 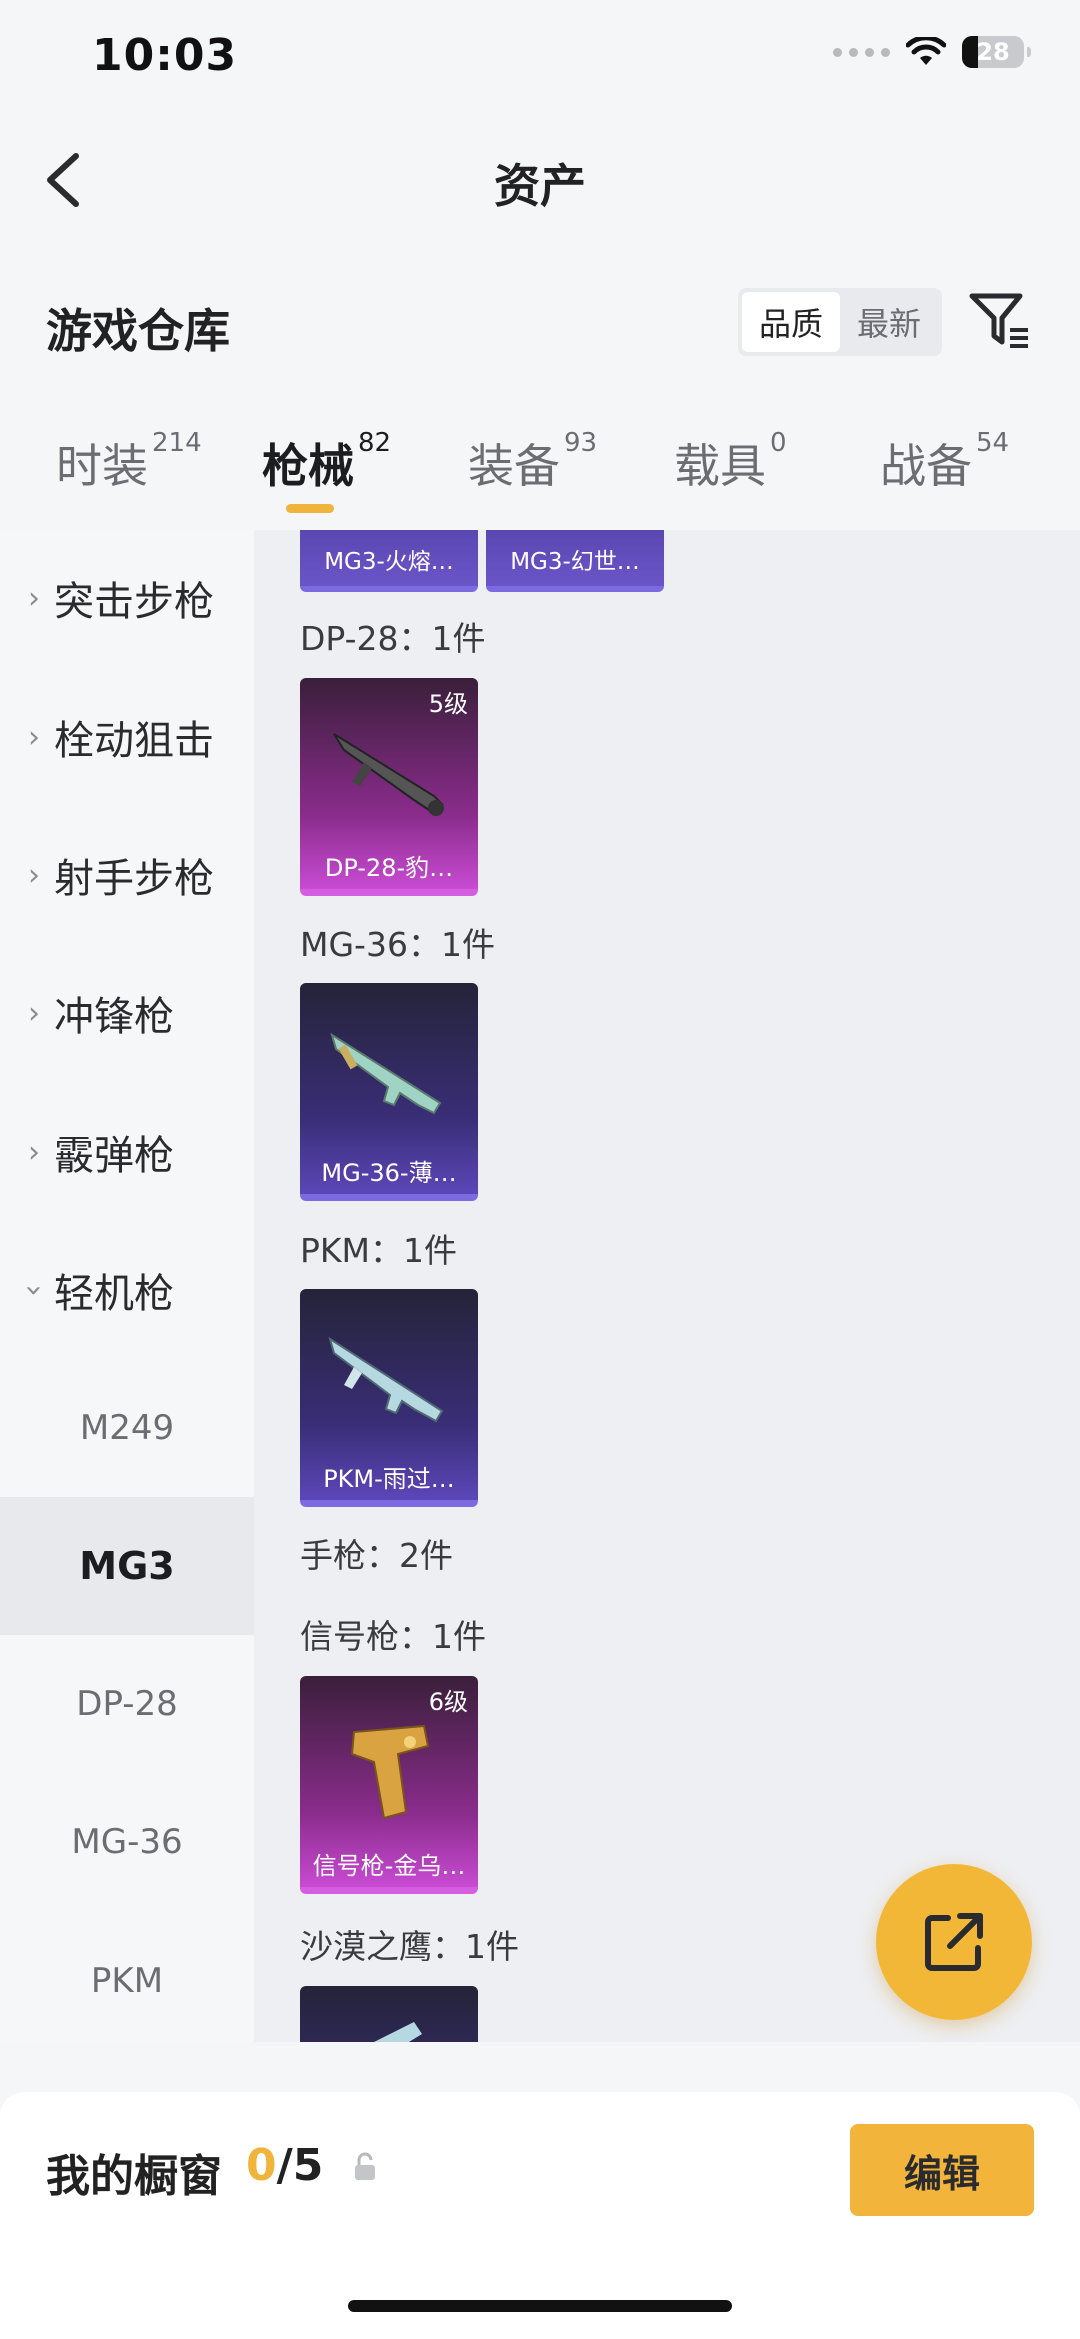 I want to click on category-tabs: 时装 214 枪械 82 装备 93 载具 0 战备 54, so click(x=540, y=479).